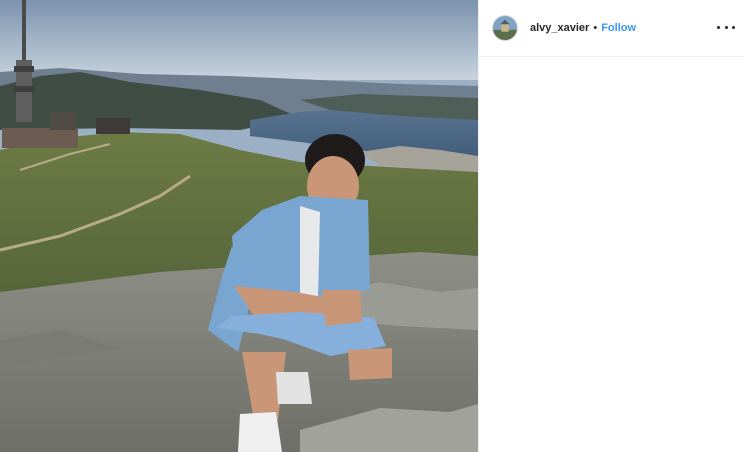 The width and height of the screenshot is (745, 452). I want to click on author-avatar, so click(505, 28).